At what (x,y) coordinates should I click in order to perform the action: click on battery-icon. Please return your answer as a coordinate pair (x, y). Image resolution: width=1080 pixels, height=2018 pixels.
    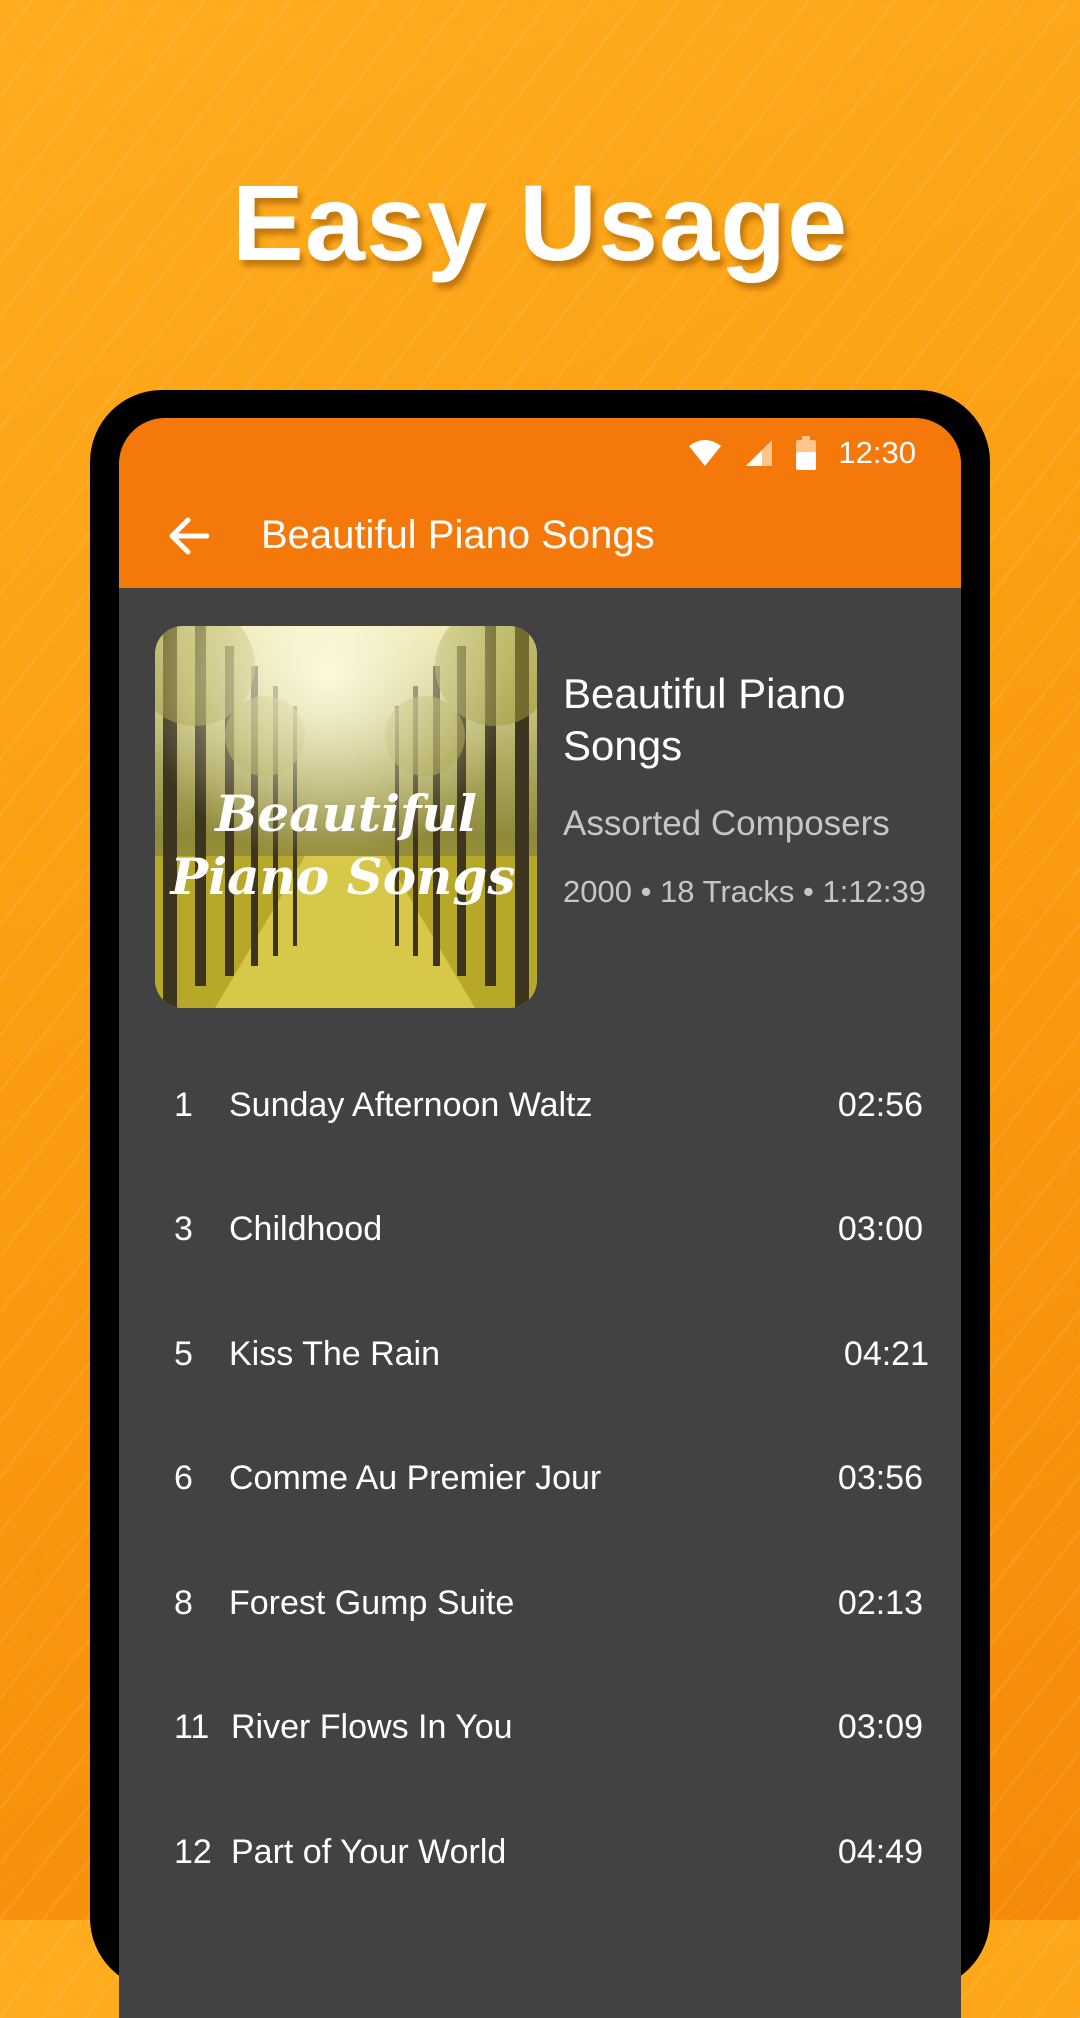
    Looking at the image, I should click on (806, 453).